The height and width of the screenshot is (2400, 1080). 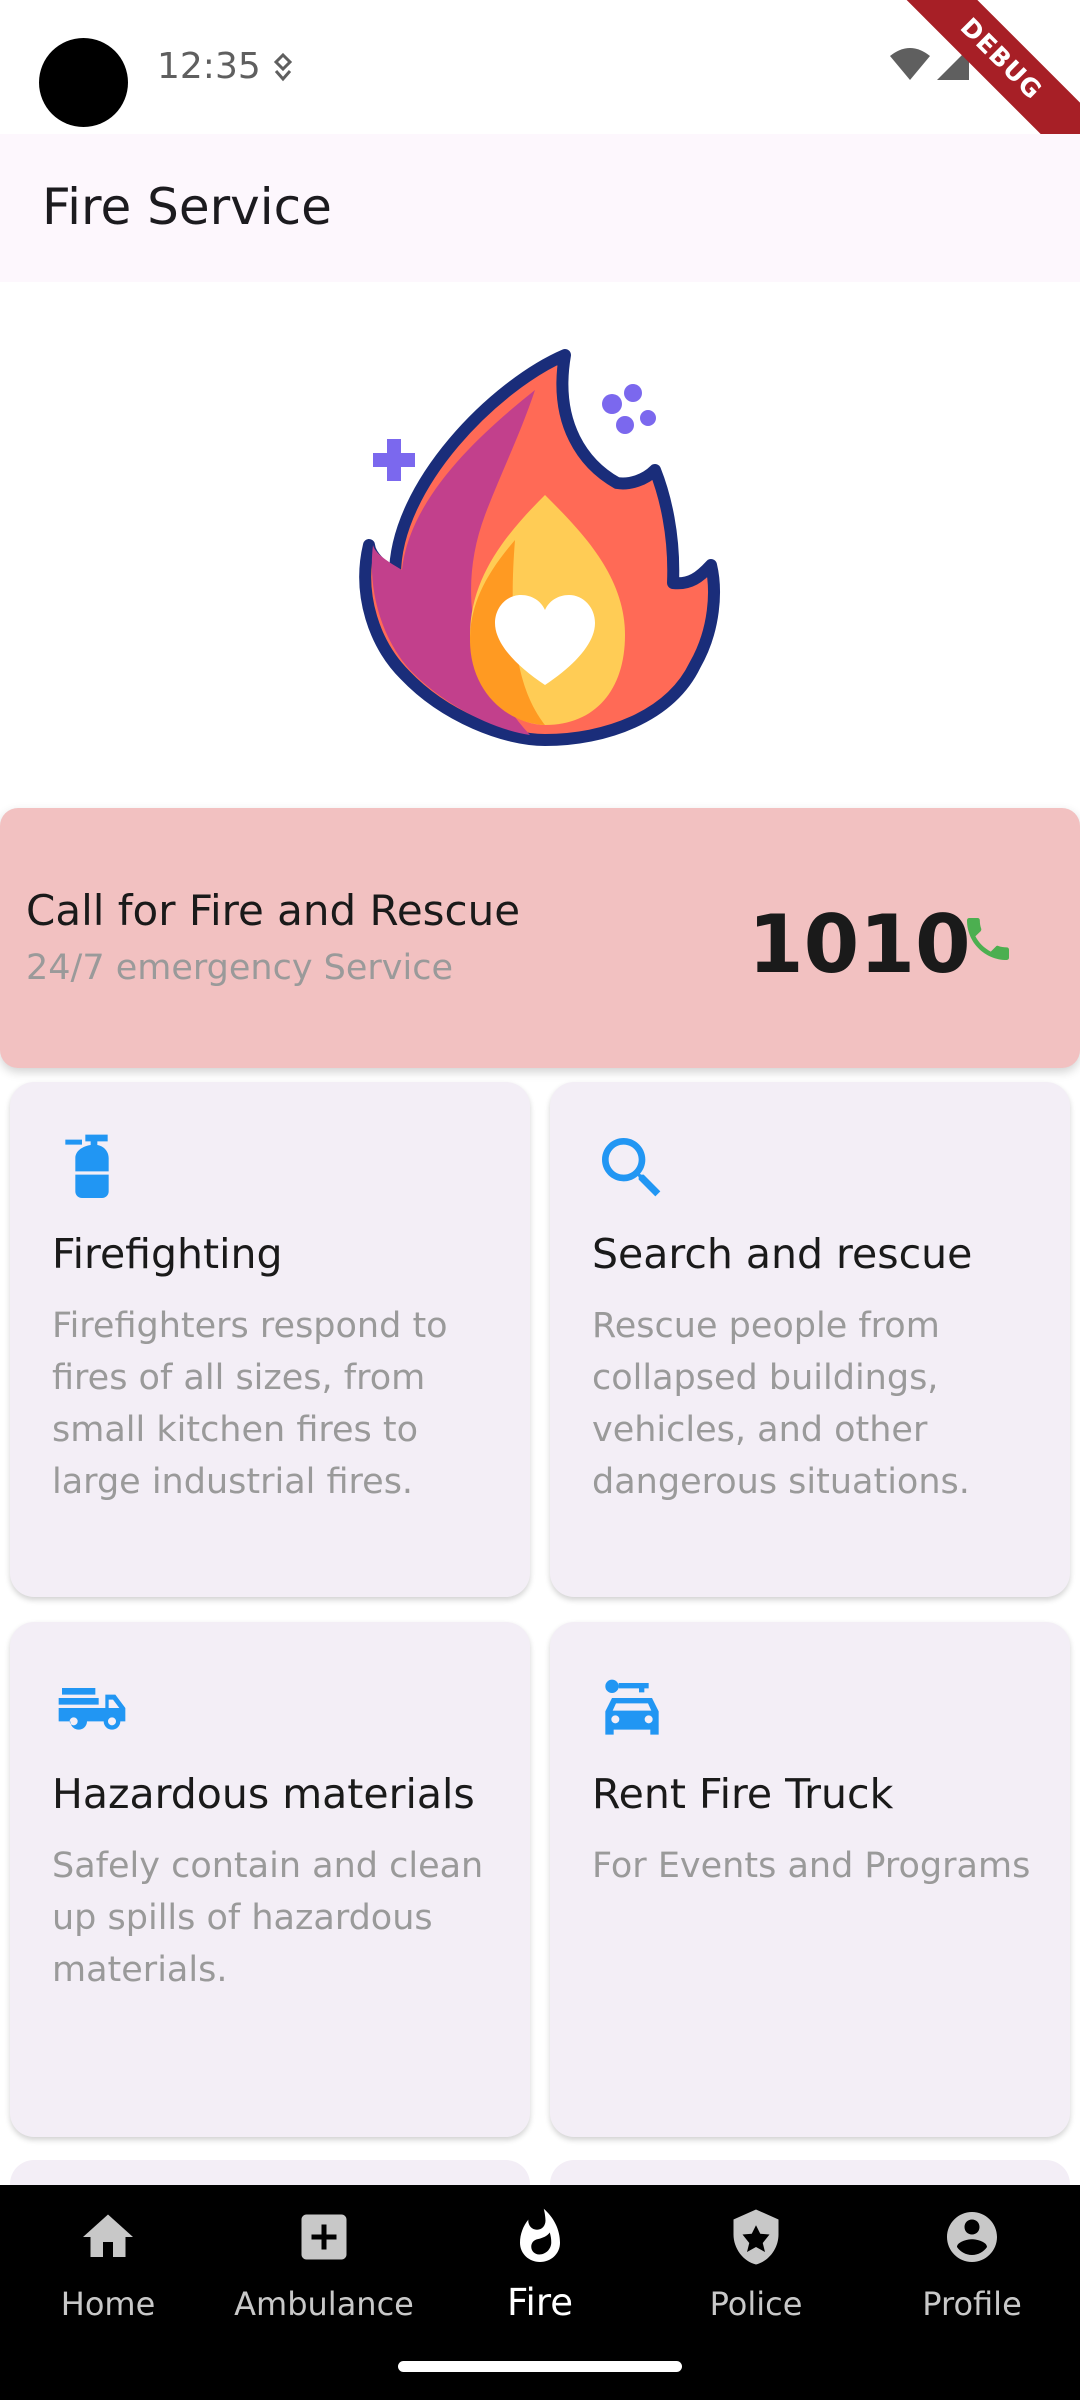 What do you see at coordinates (108, 2235) in the screenshot?
I see `home-icon` at bounding box center [108, 2235].